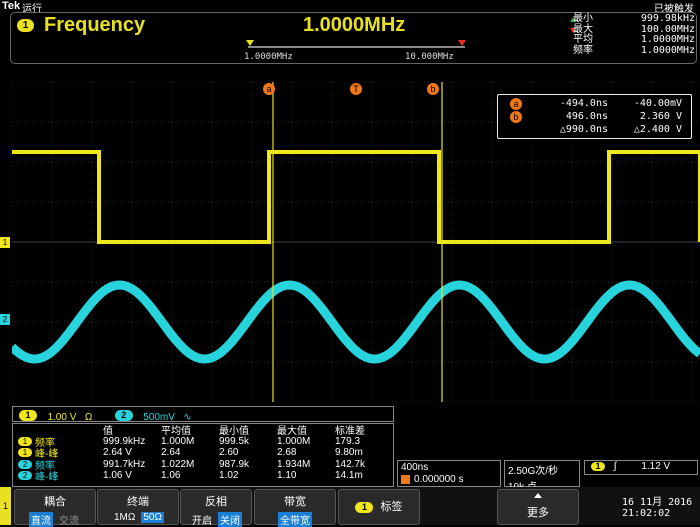 This screenshot has height=527, width=700. What do you see at coordinates (62, 417) in the screenshot?
I see `ch1-scale: 1.00 V` at bounding box center [62, 417].